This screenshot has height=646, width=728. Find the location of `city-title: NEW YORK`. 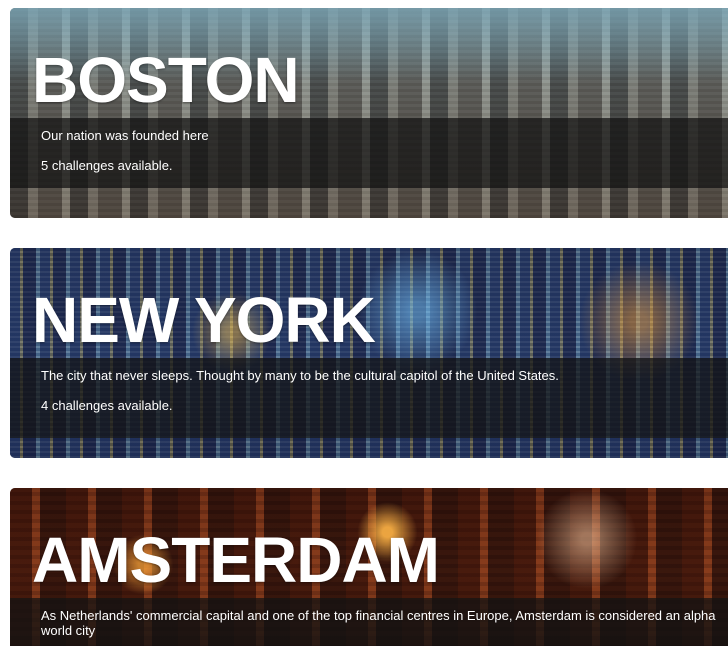

city-title: NEW YORK is located at coordinates (204, 320).